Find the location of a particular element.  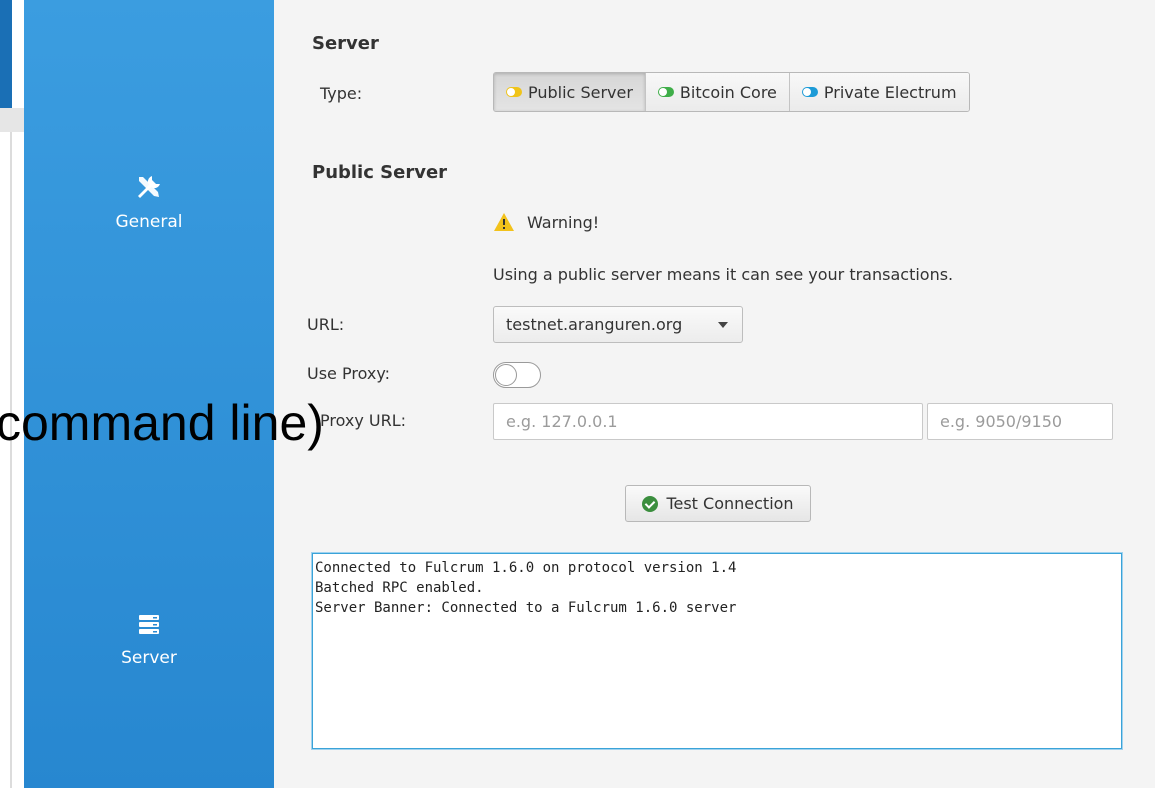

proxy-url-label: Proxy URL: is located at coordinates (363, 420).